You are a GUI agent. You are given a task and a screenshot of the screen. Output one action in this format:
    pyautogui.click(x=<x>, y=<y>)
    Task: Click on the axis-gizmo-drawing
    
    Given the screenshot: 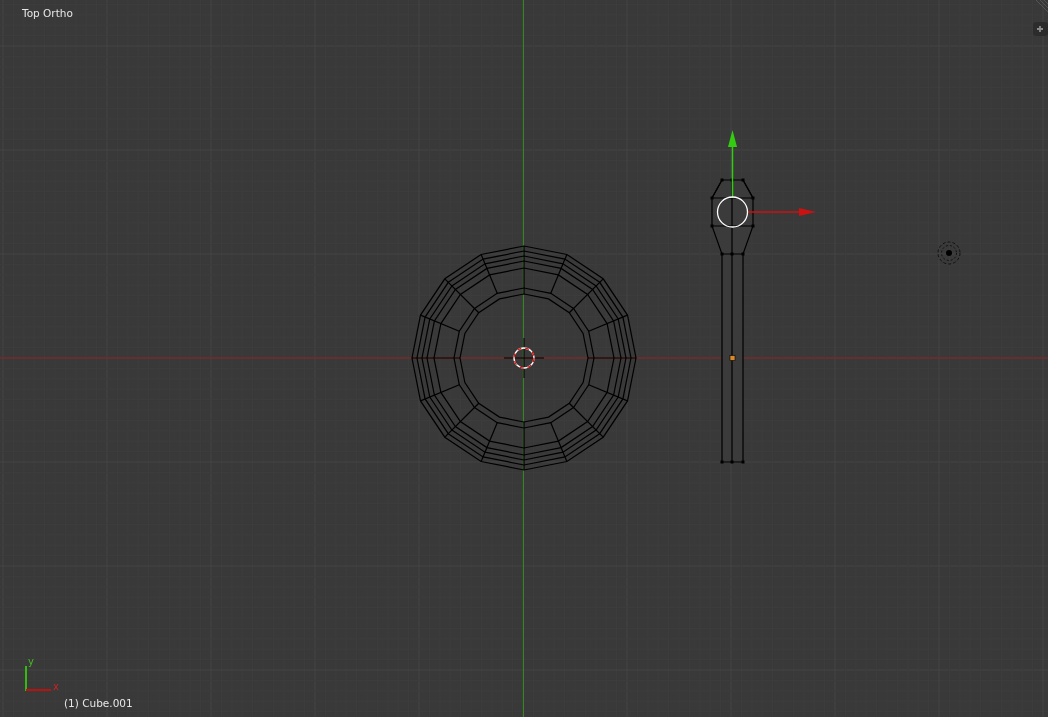 What is the action you would take?
    pyautogui.click(x=38, y=678)
    